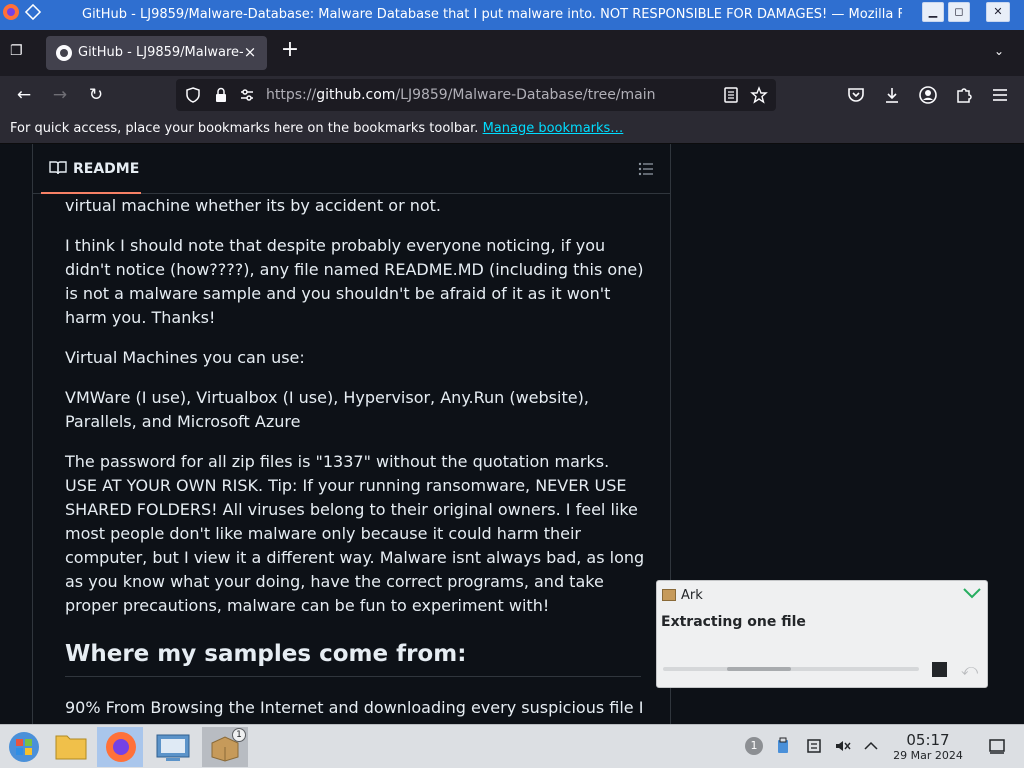  I want to click on firefox-taskbar-icon, so click(120, 747).